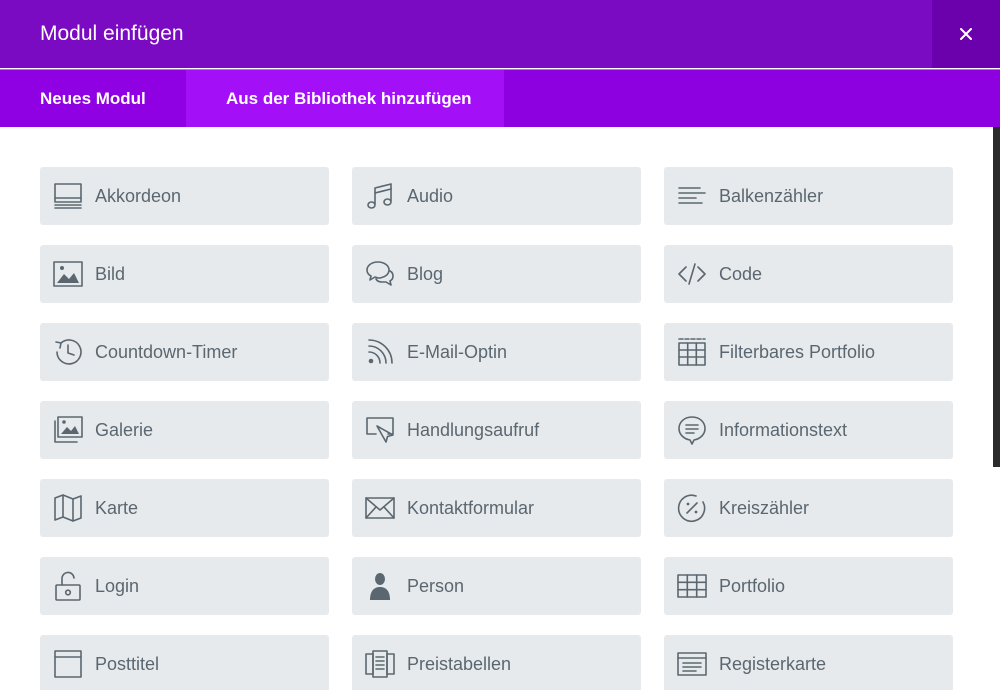 The height and width of the screenshot is (690, 1000). I want to click on bar-counter-icon, so click(692, 196).